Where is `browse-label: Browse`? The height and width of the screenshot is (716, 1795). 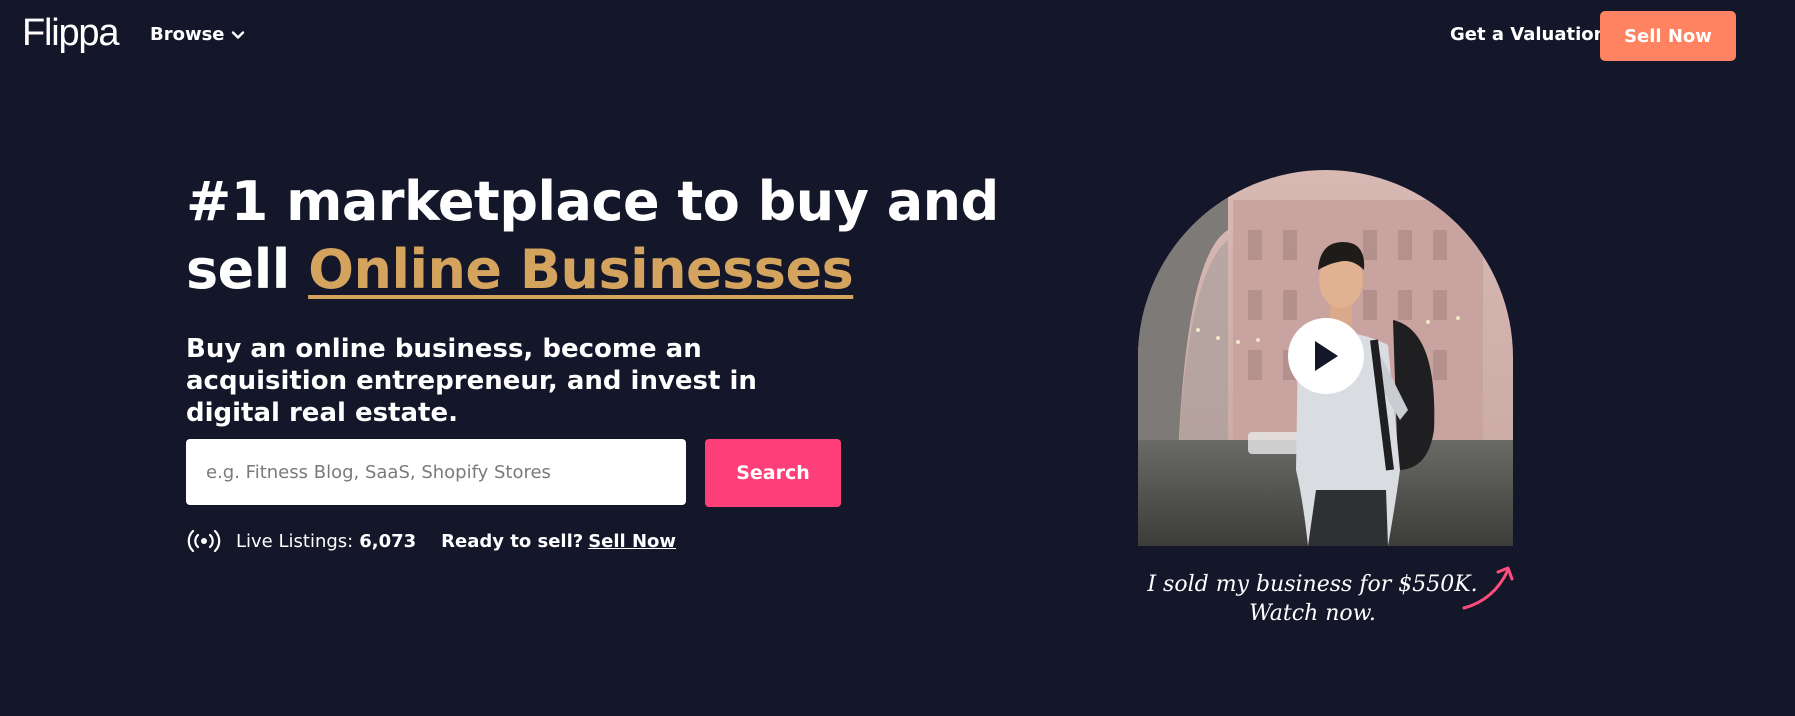 browse-label: Browse is located at coordinates (187, 34).